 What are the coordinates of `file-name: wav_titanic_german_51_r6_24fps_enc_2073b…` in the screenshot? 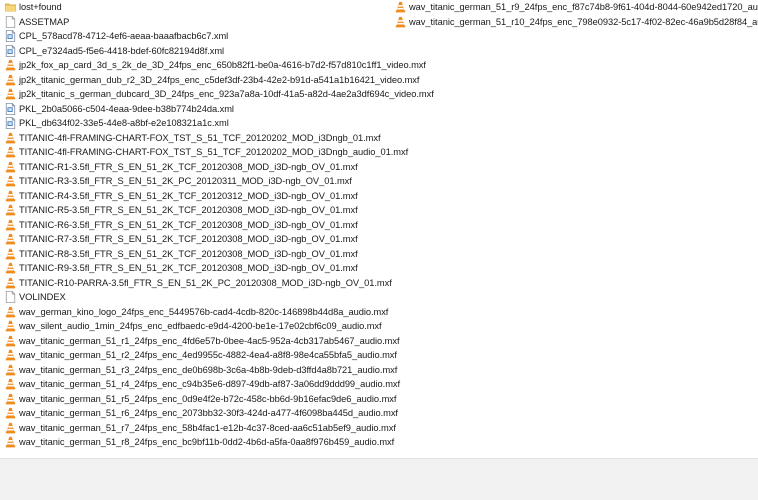 It's located at (208, 413).